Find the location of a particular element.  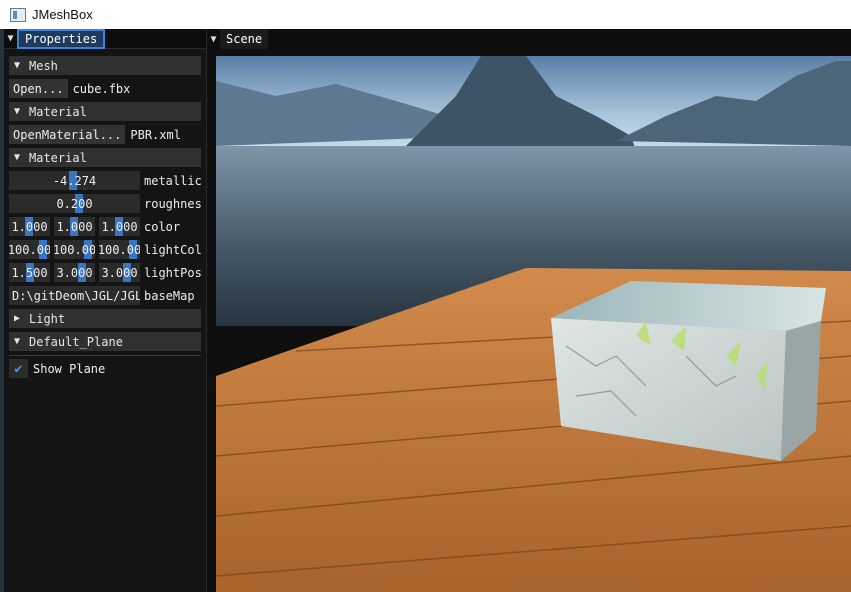

color-label: color is located at coordinates (162, 226).